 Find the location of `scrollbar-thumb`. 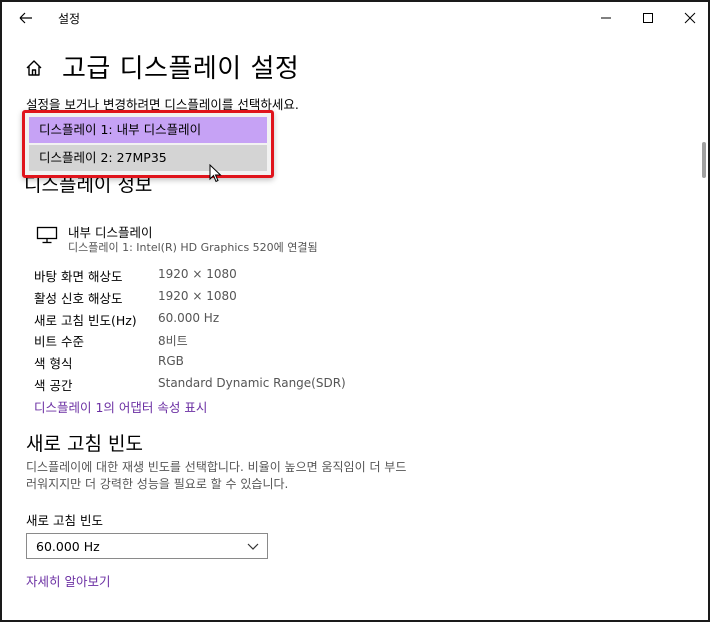

scrollbar-thumb is located at coordinates (704, 160).